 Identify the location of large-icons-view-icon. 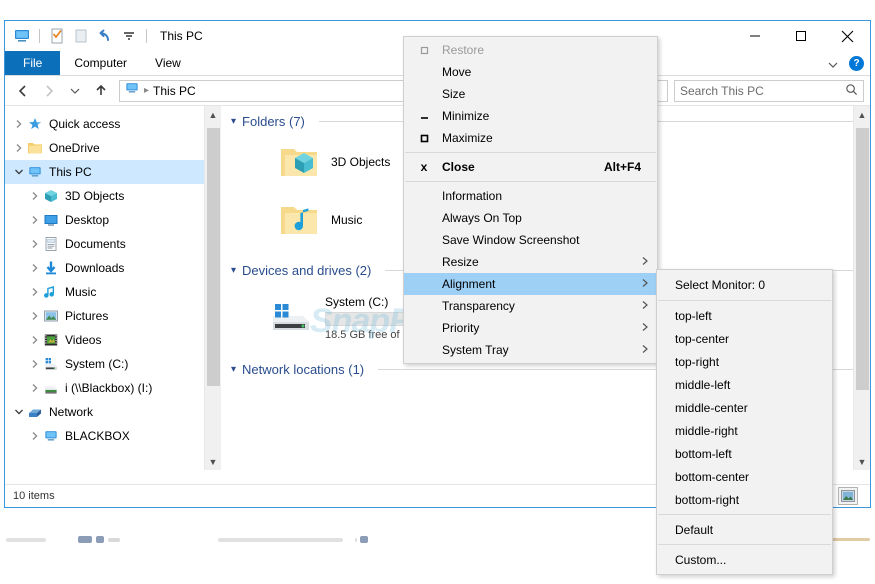
(848, 496).